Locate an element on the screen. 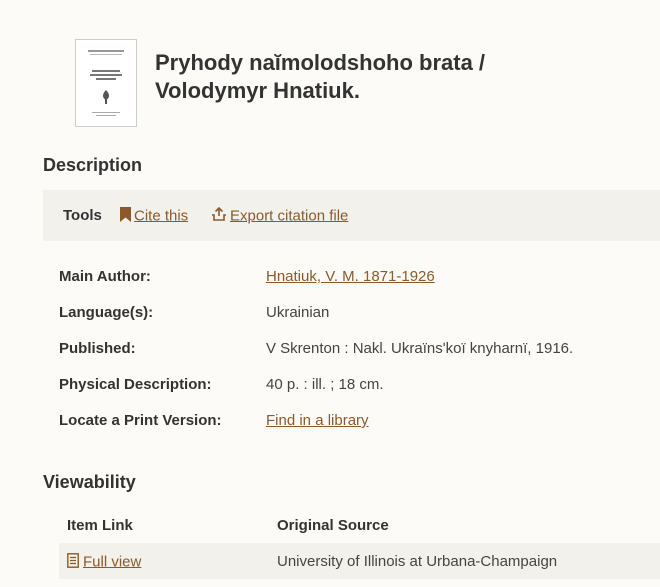 Image resolution: width=660 pixels, height=587 pixels. locate-print-label: Locate a Print Version: is located at coordinates (140, 420).